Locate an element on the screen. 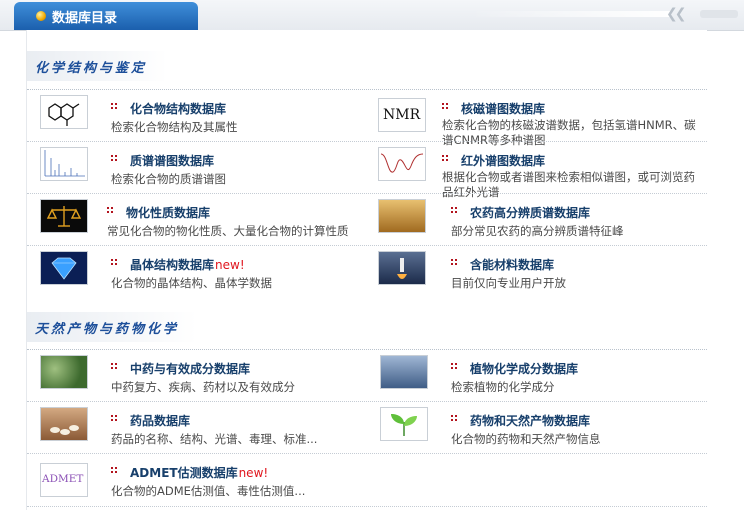 Image resolution: width=744 pixels, height=510 pixels. section-title: 天然产物与药物化学 is located at coordinates (107, 329).